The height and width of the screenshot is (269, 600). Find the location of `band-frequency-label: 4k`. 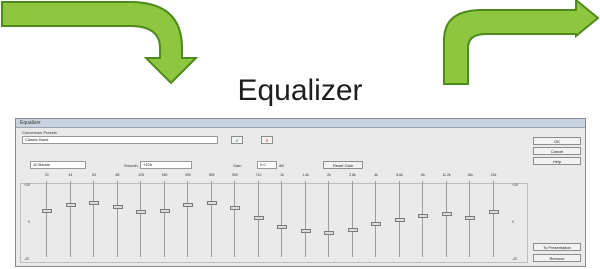

band-frequency-label: 4k is located at coordinates (376, 175).